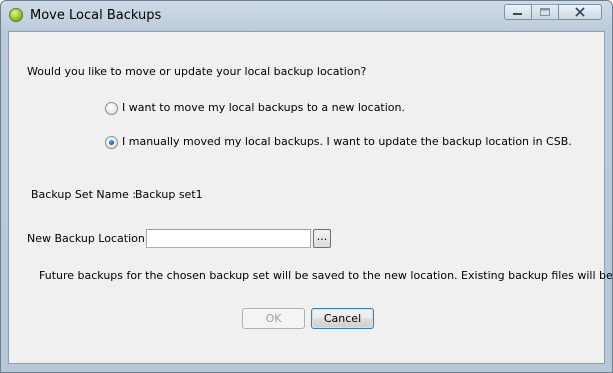 This screenshot has height=373, width=613. I want to click on maximize-icon, so click(545, 12).